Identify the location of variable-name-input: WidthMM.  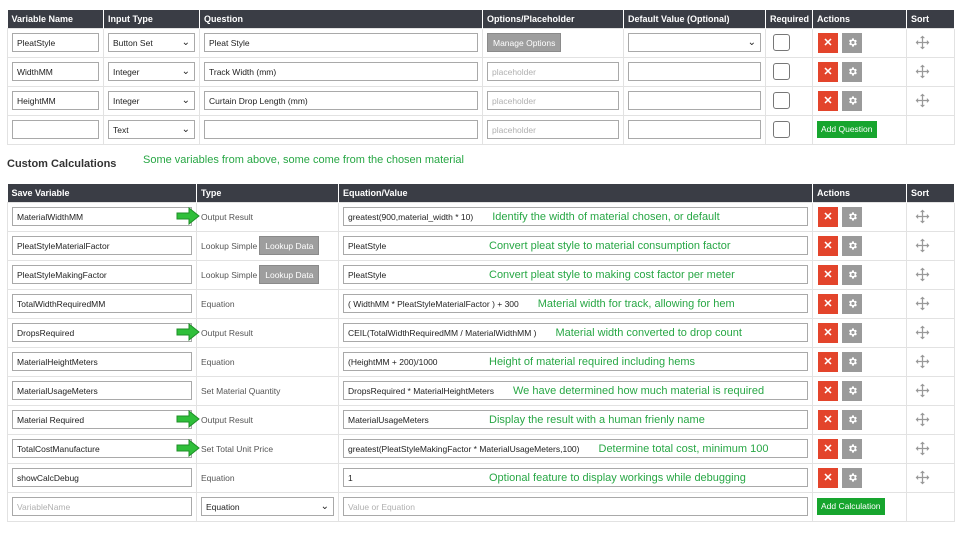
(55, 71).